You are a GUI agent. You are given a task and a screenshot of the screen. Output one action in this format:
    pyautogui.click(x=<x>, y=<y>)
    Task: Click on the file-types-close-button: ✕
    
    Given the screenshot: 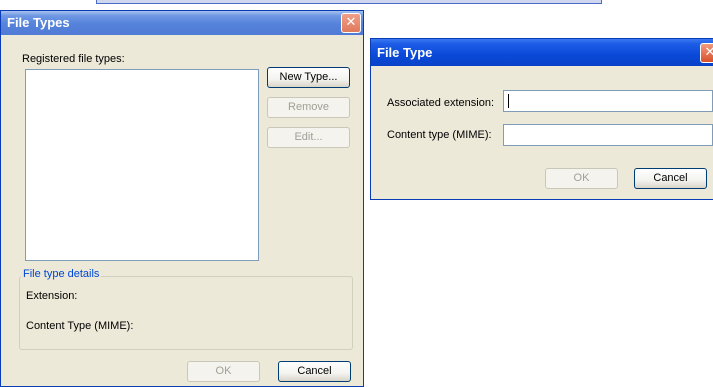 What is the action you would take?
    pyautogui.click(x=351, y=23)
    